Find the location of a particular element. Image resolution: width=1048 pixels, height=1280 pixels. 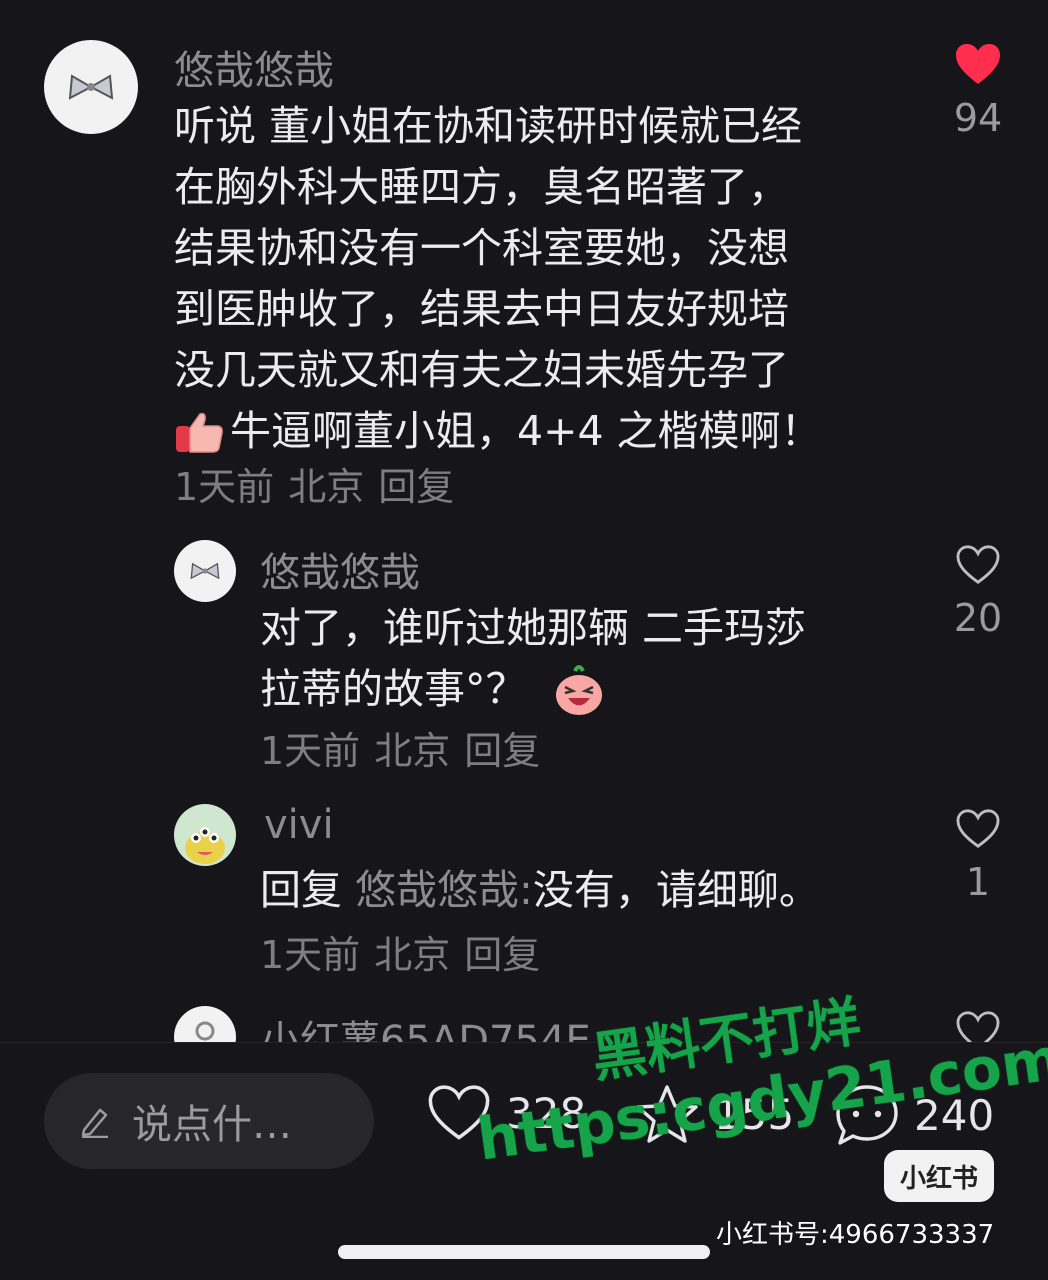

avatar is located at coordinates (205, 1024).